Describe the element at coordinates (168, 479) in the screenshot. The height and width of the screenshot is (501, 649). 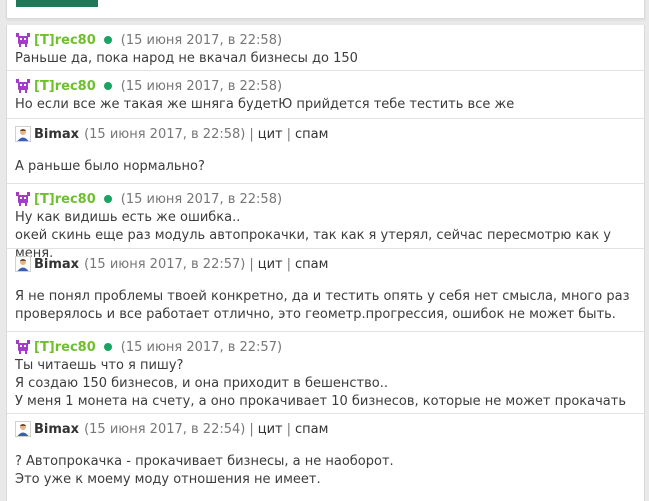
I see `message-text: Это уже к моему моду отношения не имеет.` at that location.